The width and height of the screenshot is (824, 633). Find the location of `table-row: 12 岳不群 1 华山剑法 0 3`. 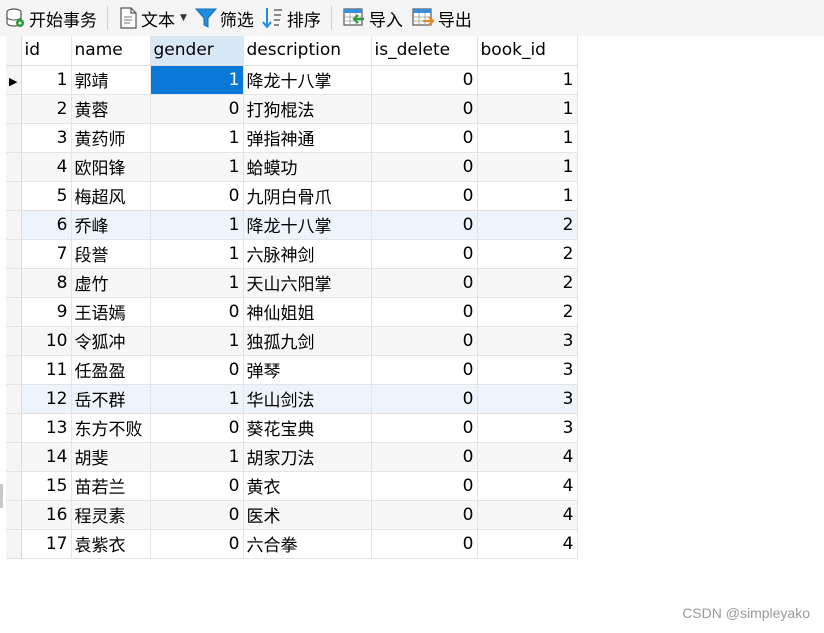

table-row: 12 岳不群 1 华山剑法 0 3 is located at coordinates (292, 399).